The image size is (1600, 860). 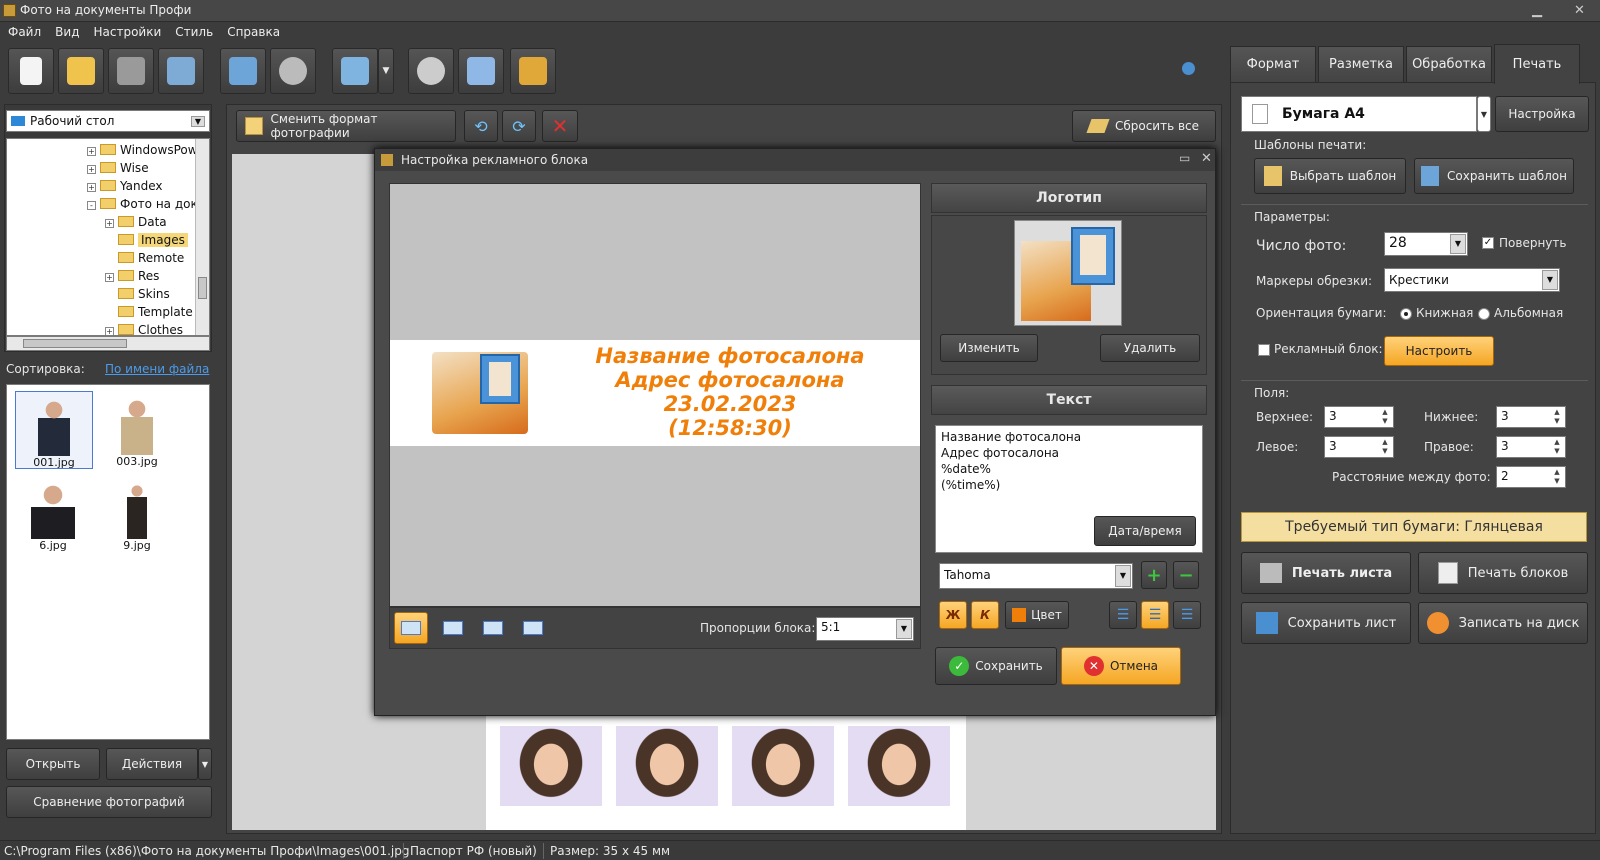 I want to click on burn-disc-button: Записать на диск, so click(x=1503, y=623).